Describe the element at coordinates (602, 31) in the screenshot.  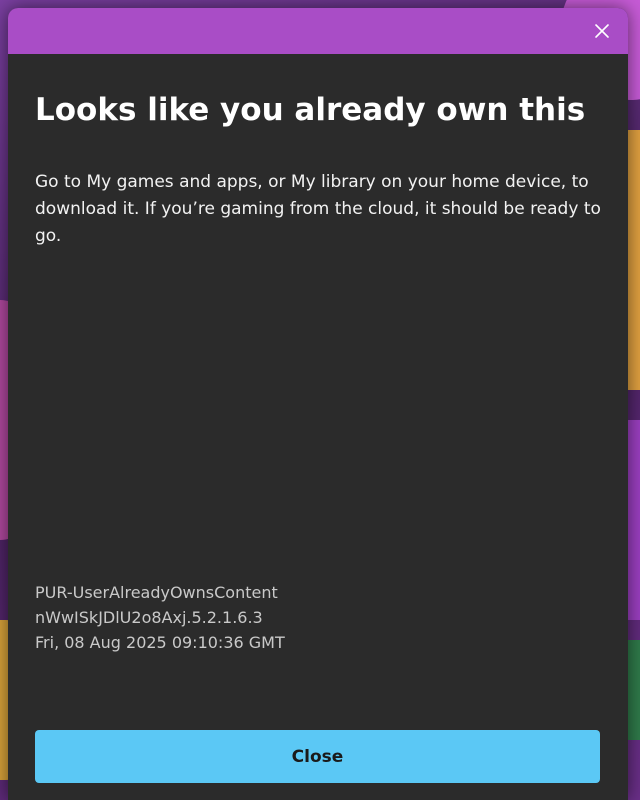
I see `close-icon` at that location.